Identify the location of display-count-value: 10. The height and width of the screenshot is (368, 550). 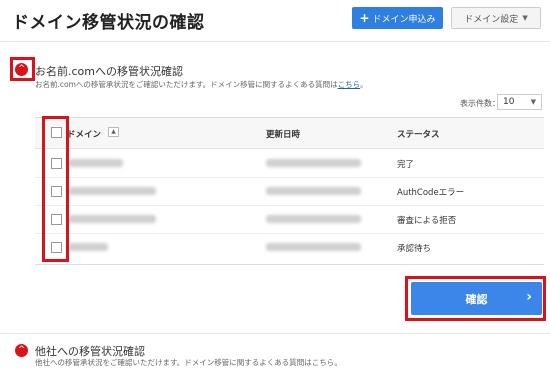
(509, 102).